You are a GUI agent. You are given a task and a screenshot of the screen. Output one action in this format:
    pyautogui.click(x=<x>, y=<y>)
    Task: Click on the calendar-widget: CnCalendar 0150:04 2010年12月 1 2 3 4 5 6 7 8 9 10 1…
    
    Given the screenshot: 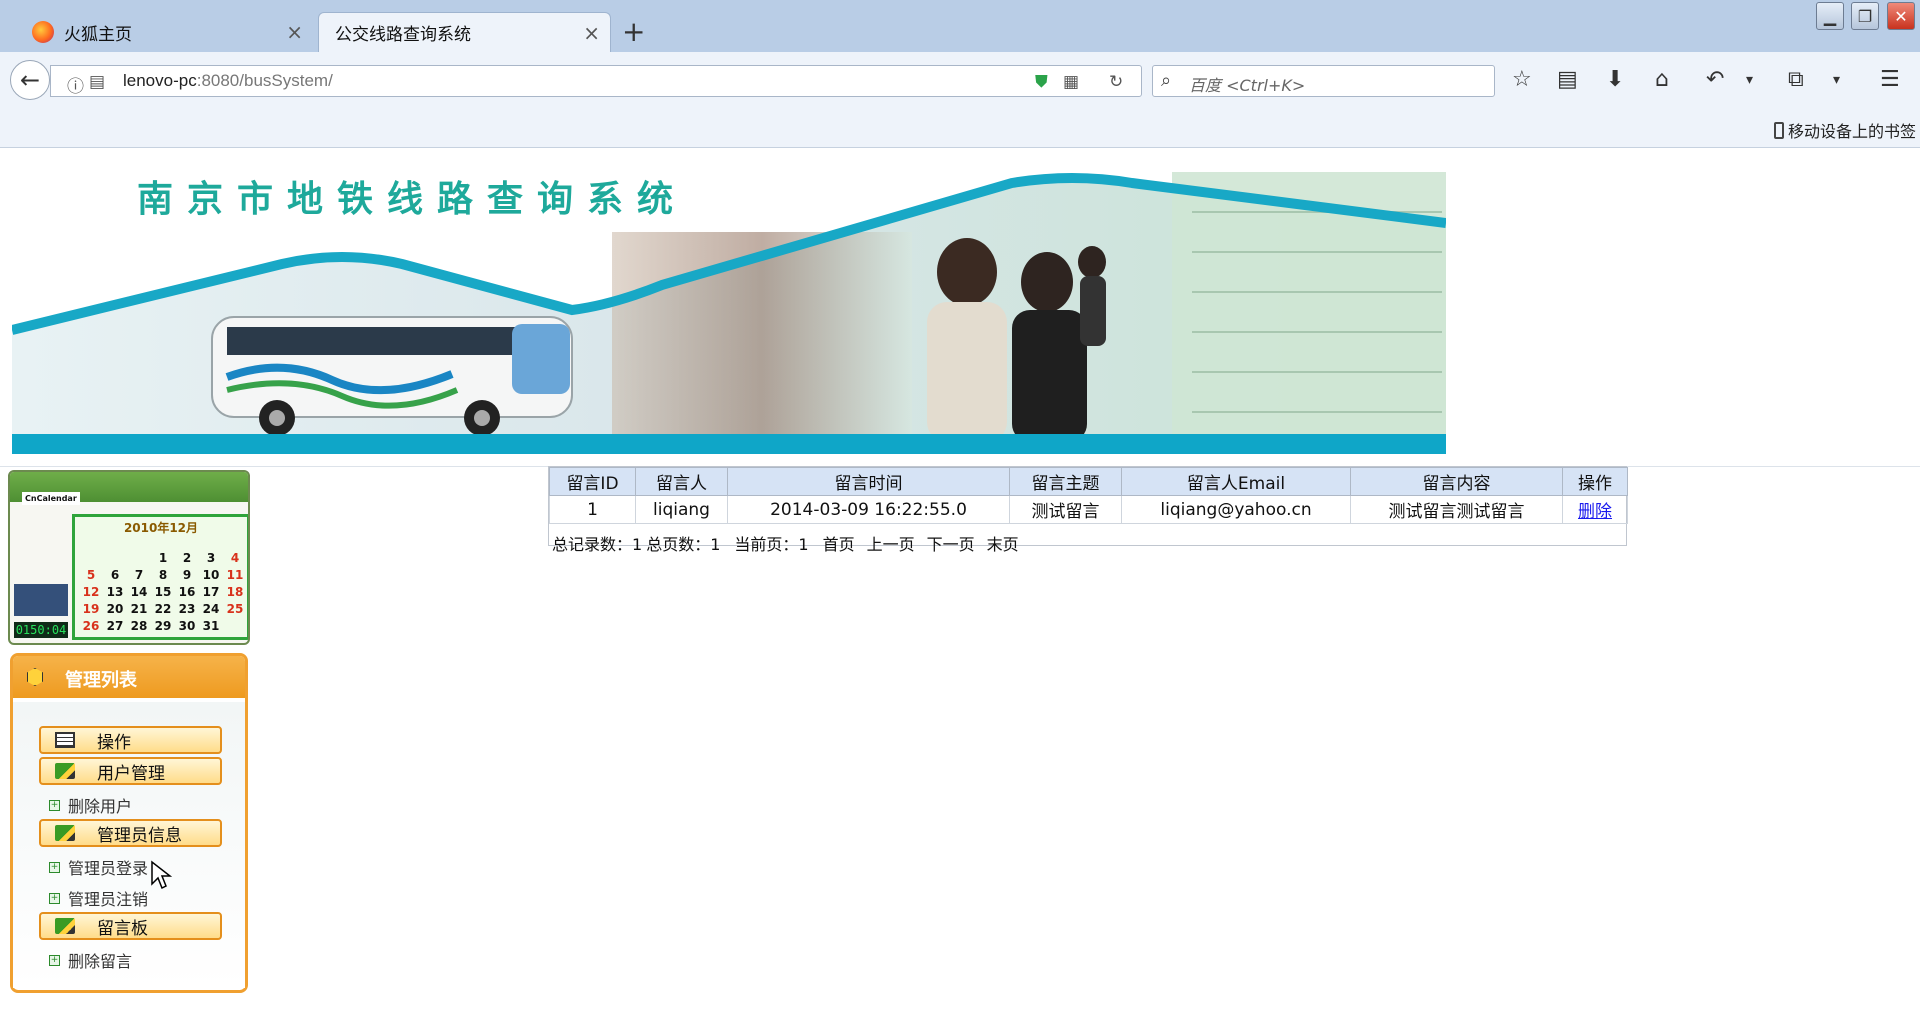 What is the action you would take?
    pyautogui.click(x=129, y=557)
    